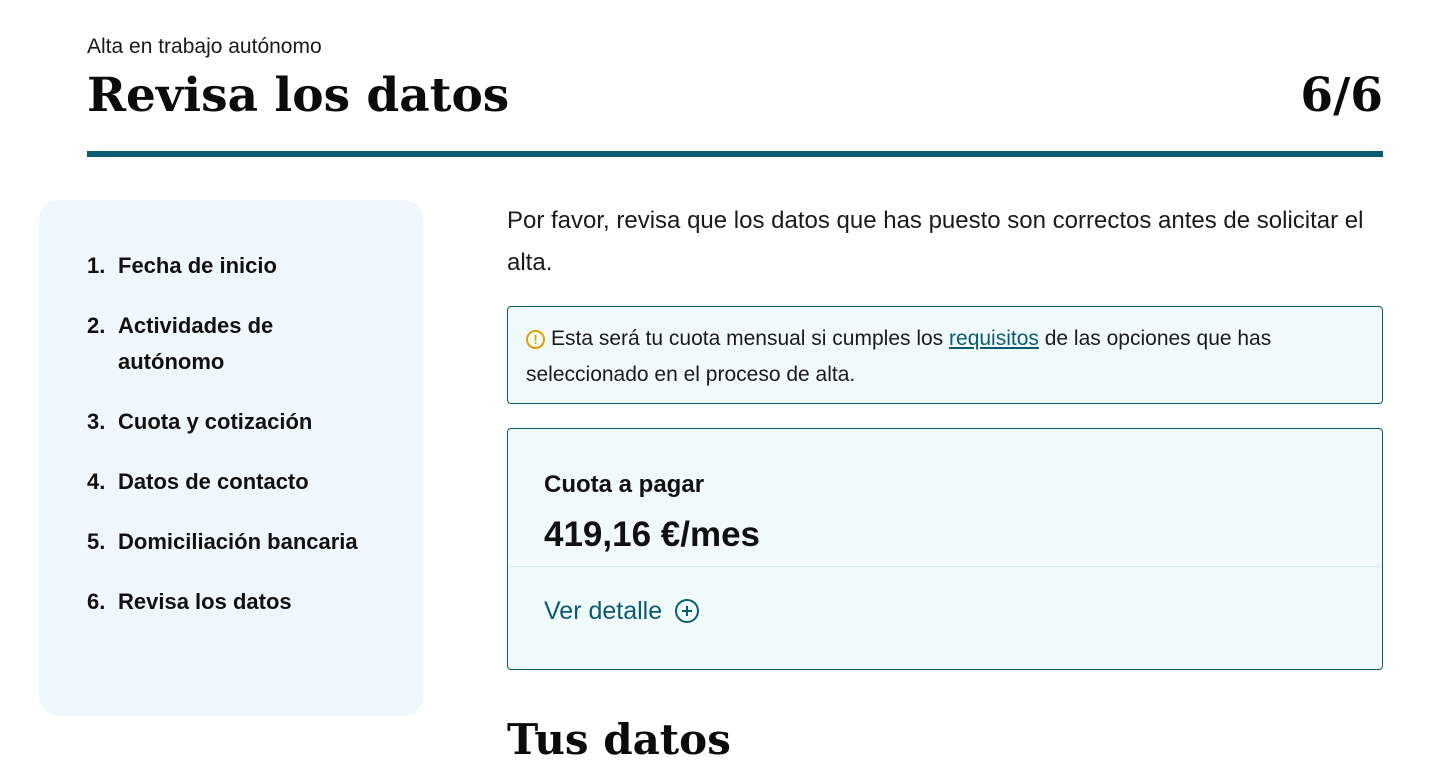 This screenshot has width=1451, height=772. Describe the element at coordinates (298, 95) in the screenshot. I see `page-title: Revisa los datos` at that location.